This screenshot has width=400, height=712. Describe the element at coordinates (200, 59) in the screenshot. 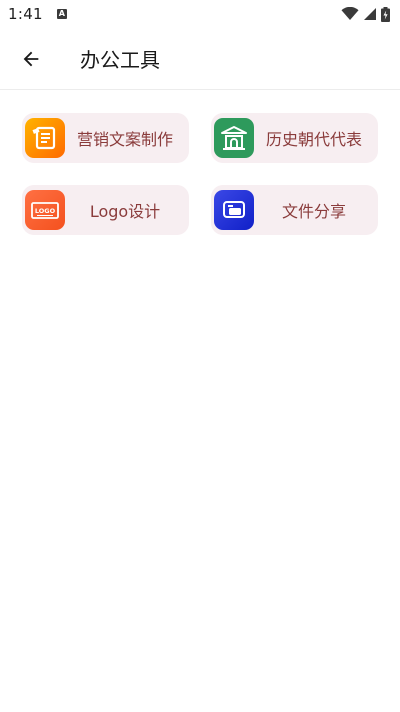

I see `app-bar: 办公工具` at that location.